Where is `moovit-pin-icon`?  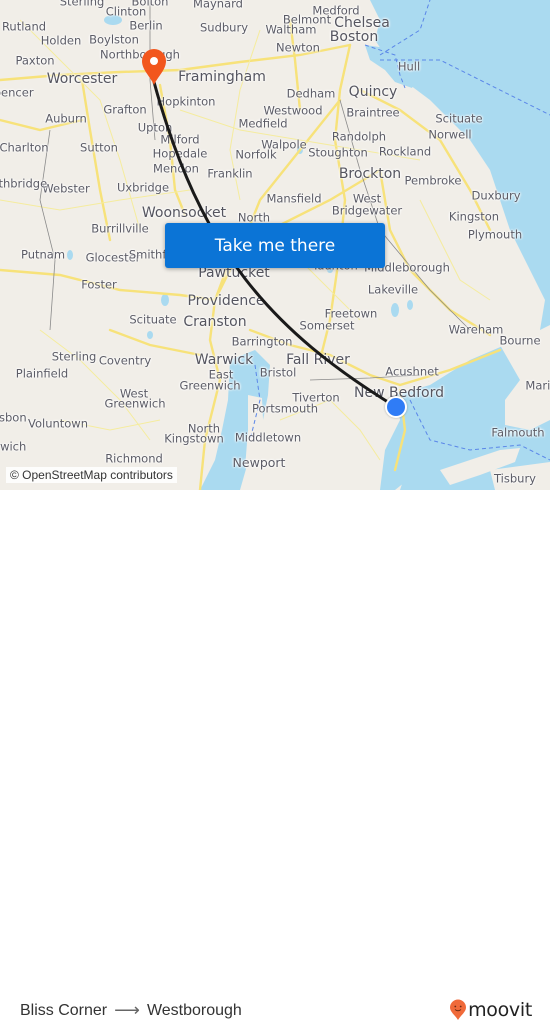
moovit-pin-icon is located at coordinates (458, 1009).